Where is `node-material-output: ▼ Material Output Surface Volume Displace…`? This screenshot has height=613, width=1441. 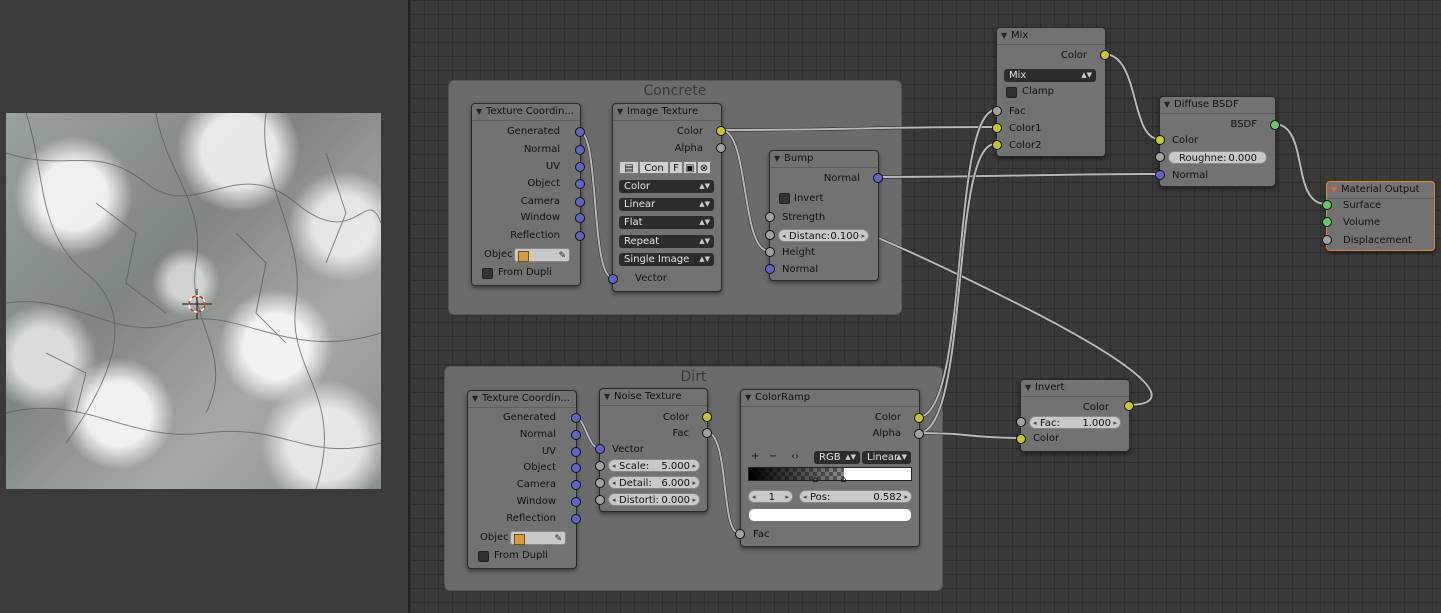 node-material-output: ▼ Material Output Surface Volume Displace… is located at coordinates (1380, 216).